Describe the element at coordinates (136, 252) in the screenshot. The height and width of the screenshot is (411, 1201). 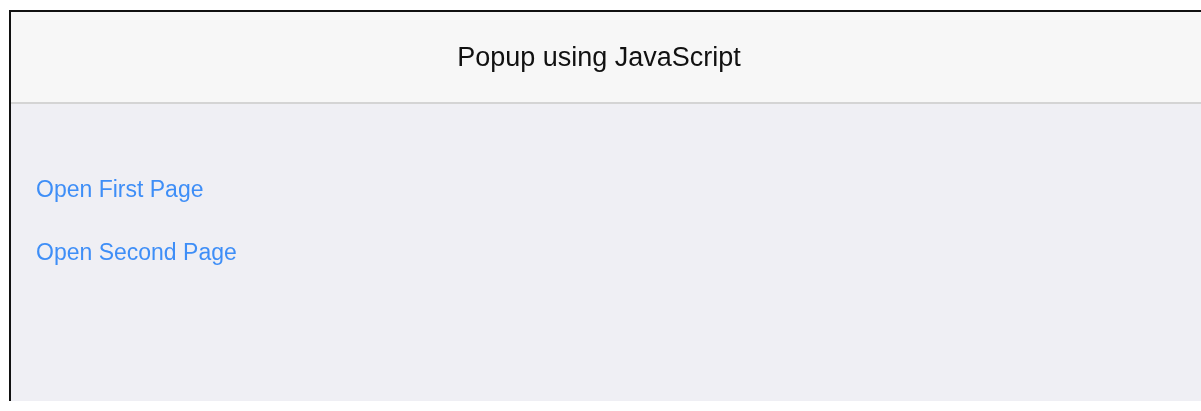
I see `page-link: Open Second Page` at that location.